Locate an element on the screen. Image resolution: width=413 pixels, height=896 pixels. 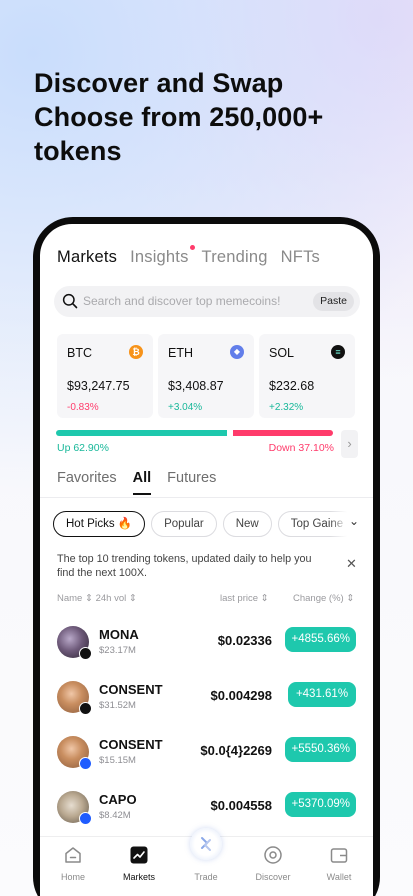
tab-markets: Markets is located at coordinates (87, 257).